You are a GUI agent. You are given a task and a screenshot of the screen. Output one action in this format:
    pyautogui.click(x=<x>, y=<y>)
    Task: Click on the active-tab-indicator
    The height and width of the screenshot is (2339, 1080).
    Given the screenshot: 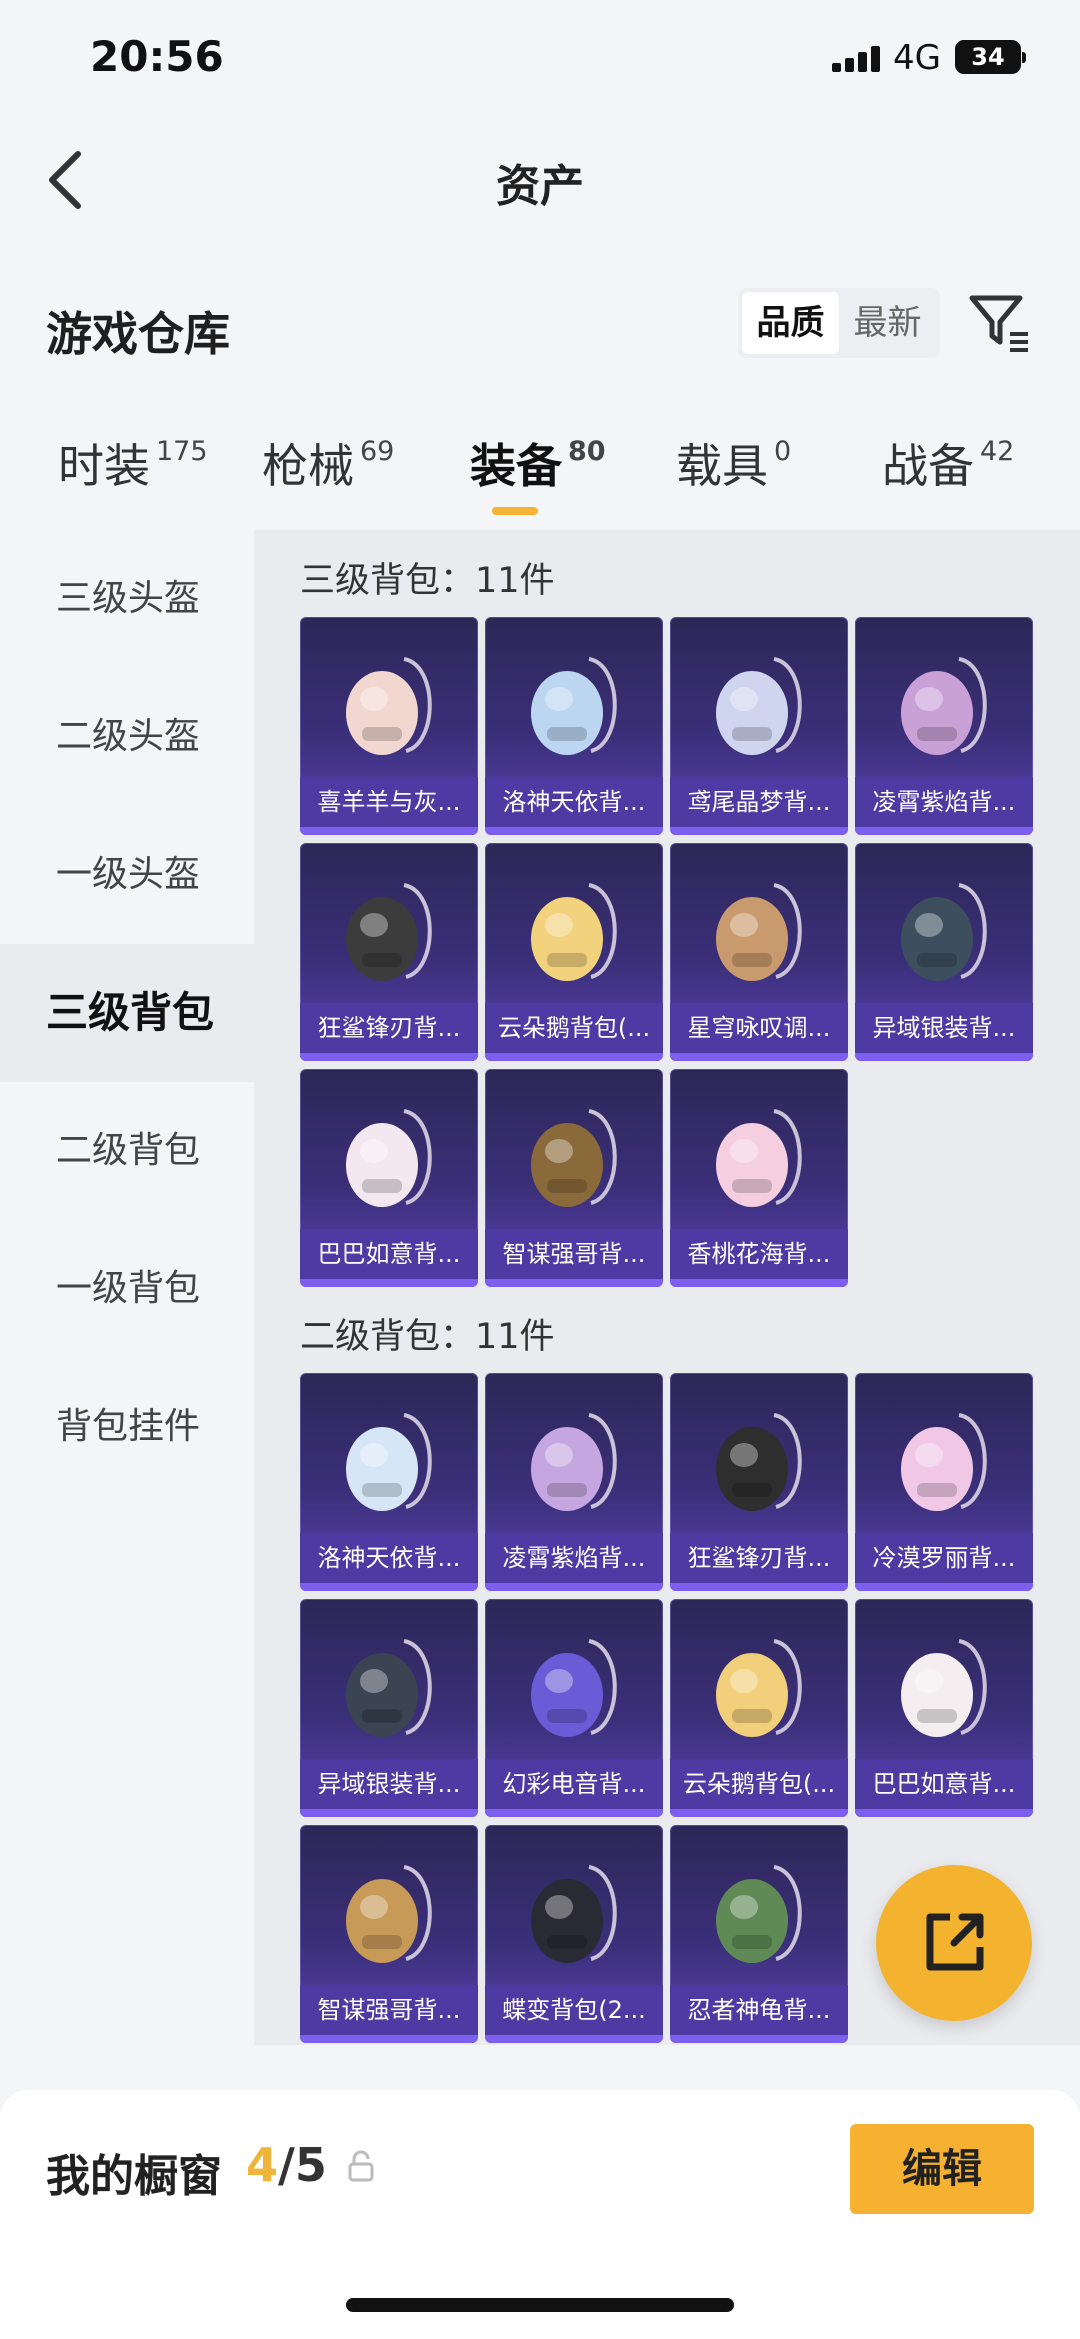 What is the action you would take?
    pyautogui.click(x=515, y=511)
    